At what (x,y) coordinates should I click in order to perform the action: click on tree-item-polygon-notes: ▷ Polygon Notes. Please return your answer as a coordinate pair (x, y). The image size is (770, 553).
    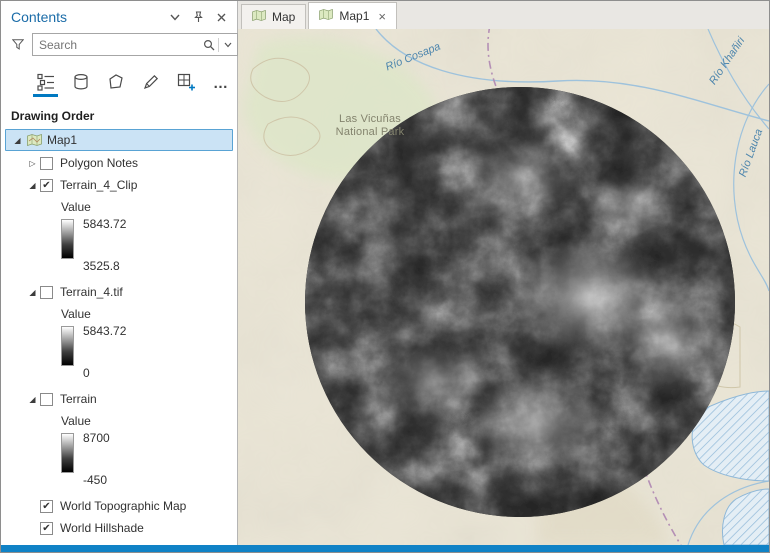
    Looking at the image, I should click on (119, 163).